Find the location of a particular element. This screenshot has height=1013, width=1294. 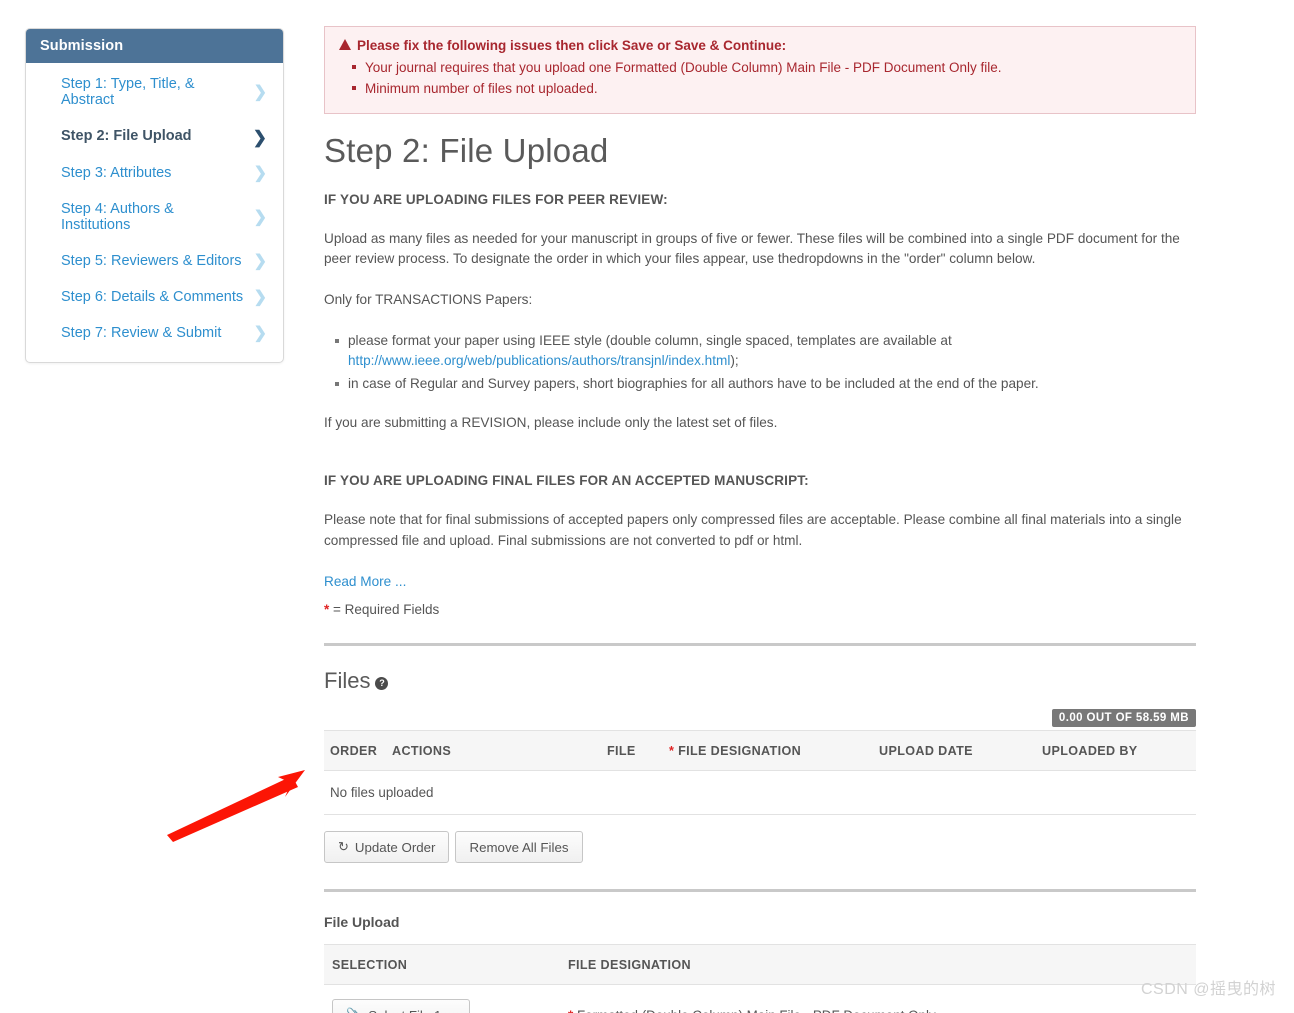

column-header-file: FILE is located at coordinates (632, 751).